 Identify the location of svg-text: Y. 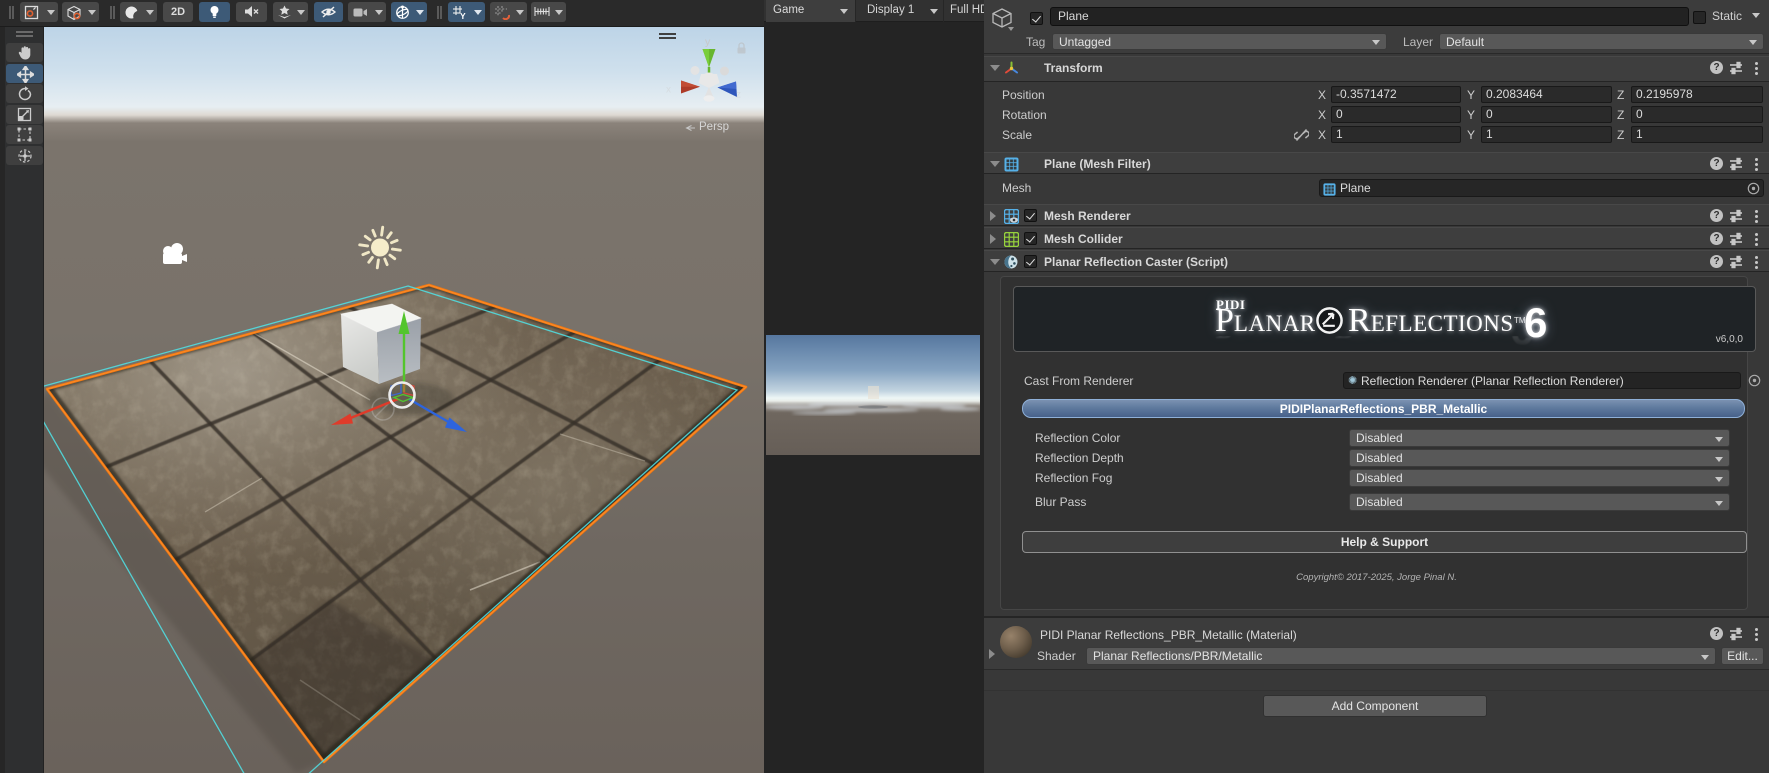
(463, 15).